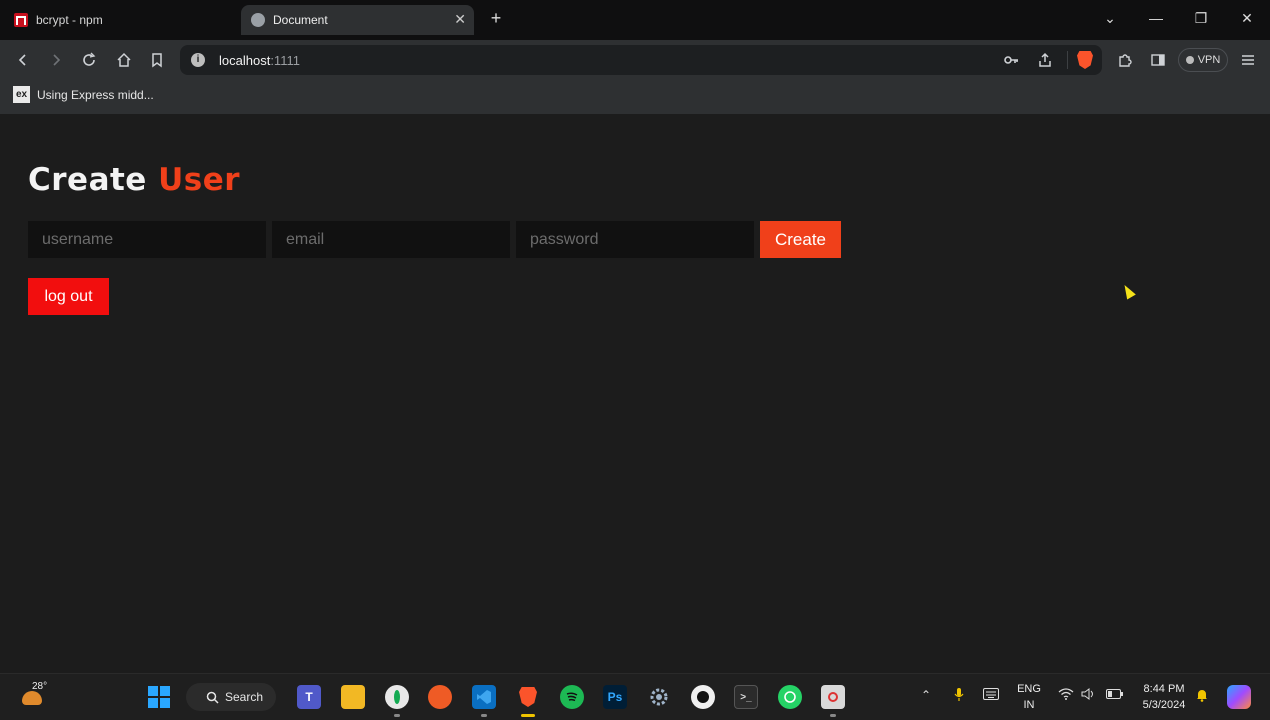  Describe the element at coordinates (391, 239) in the screenshot. I see `email-input` at that location.